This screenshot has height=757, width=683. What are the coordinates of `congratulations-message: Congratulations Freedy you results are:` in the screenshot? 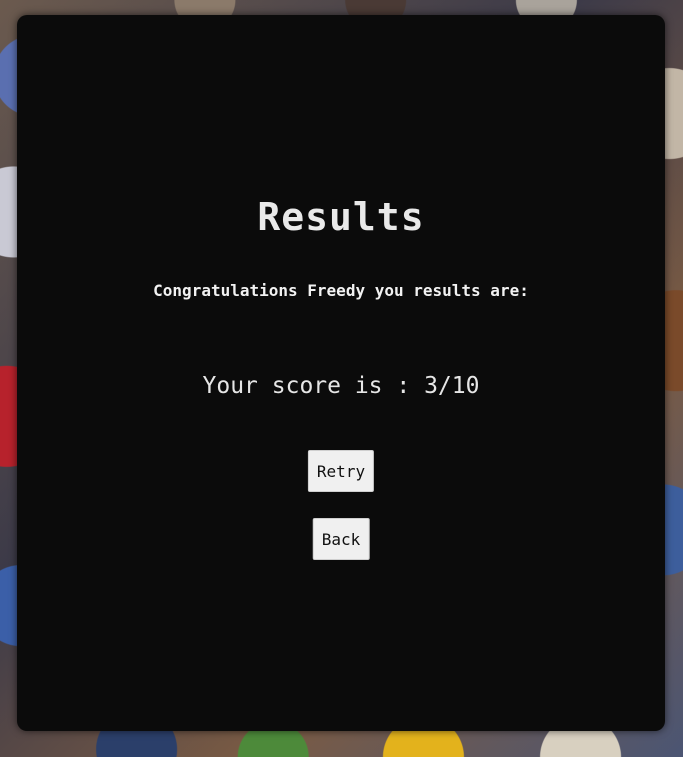 It's located at (341, 290).